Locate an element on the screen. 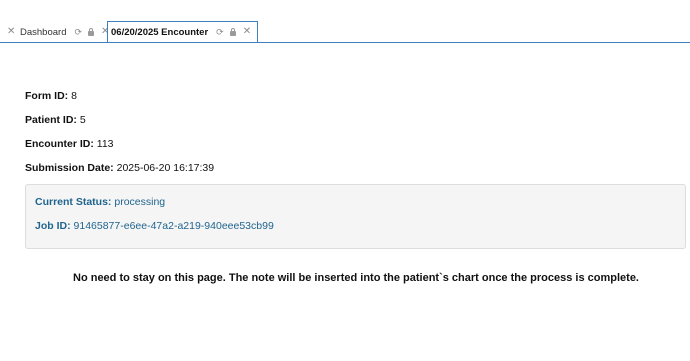 This screenshot has height=361, width=690. current-status: Current Status: processing is located at coordinates (100, 202).